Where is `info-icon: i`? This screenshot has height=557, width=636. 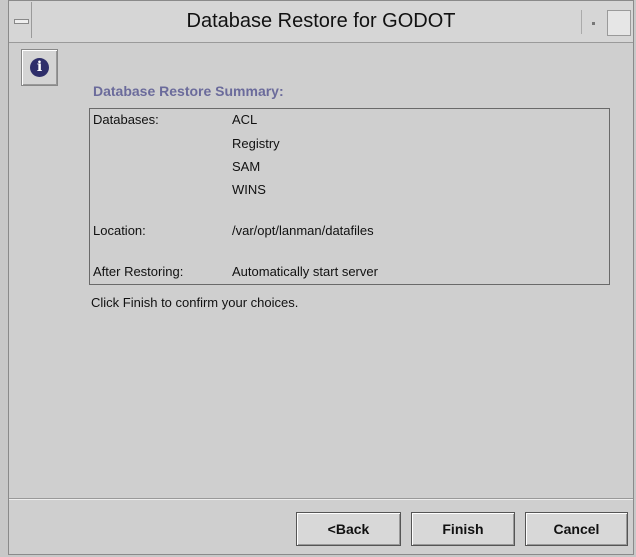 info-icon: i is located at coordinates (39, 67).